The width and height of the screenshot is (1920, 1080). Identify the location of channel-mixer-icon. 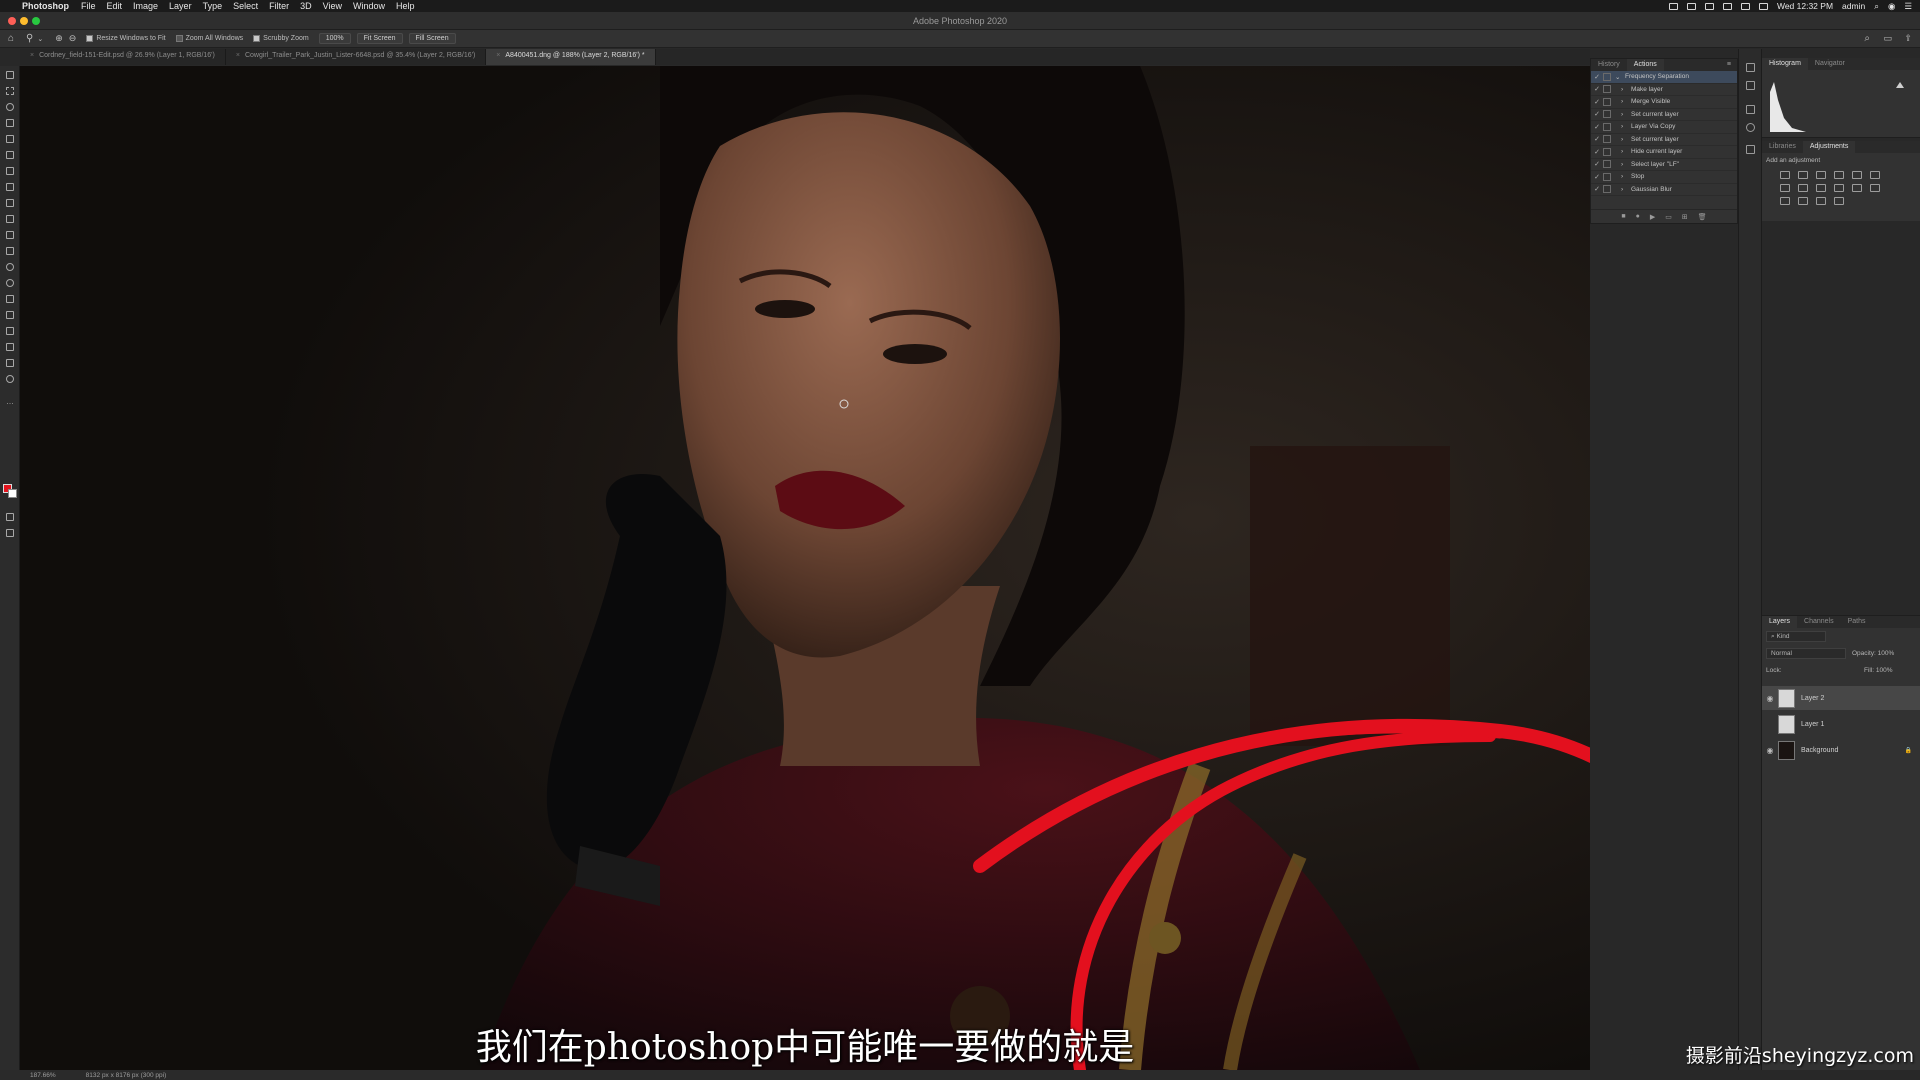
(1839, 188).